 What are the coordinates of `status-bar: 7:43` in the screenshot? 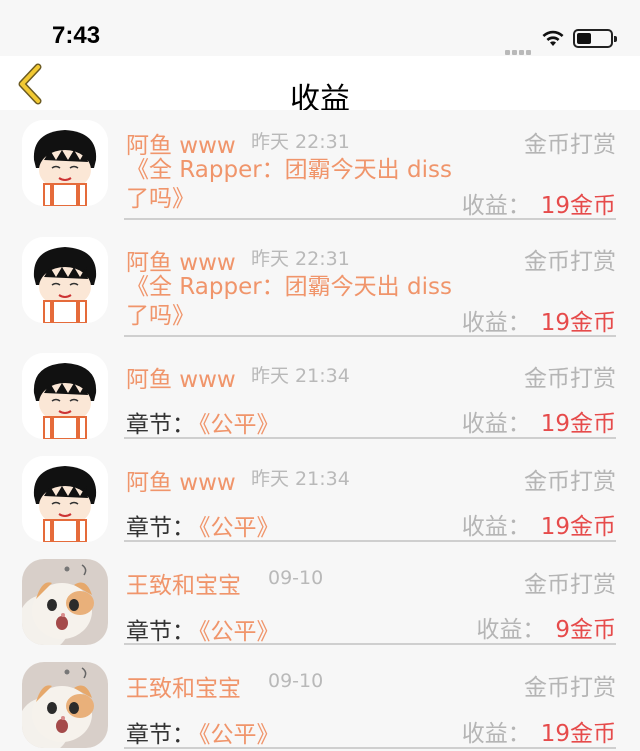 It's located at (320, 28).